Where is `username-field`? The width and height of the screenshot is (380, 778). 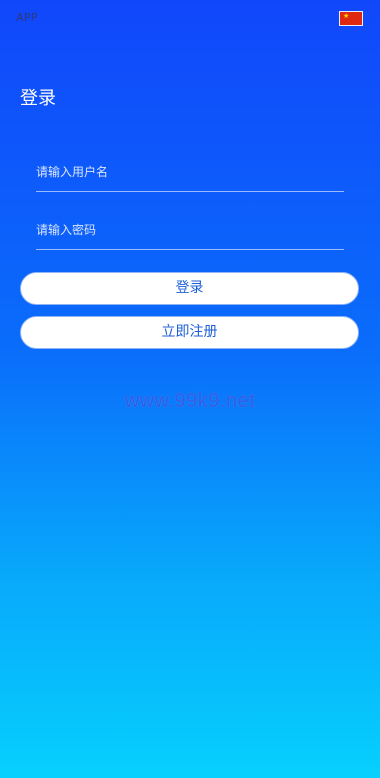 username-field is located at coordinates (190, 172).